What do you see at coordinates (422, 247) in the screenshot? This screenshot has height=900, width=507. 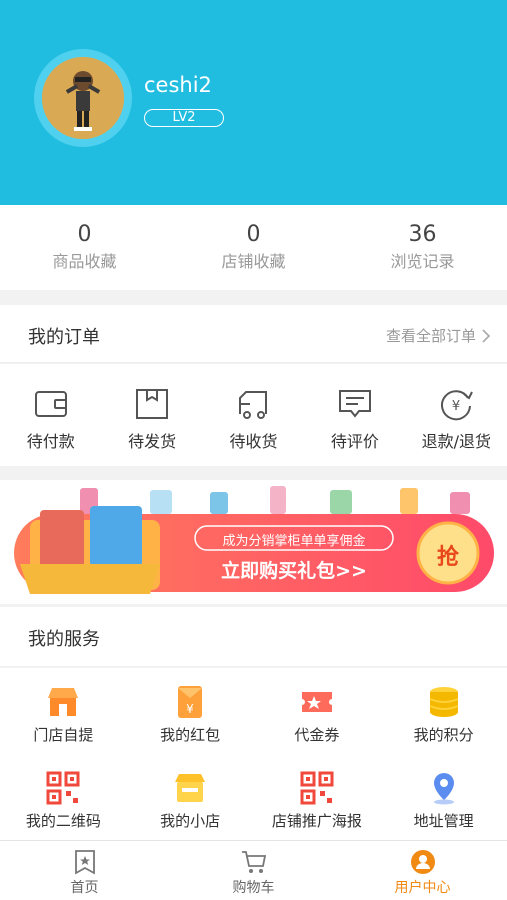 I see `stat-browse-history: 36 浏览记录` at bounding box center [422, 247].